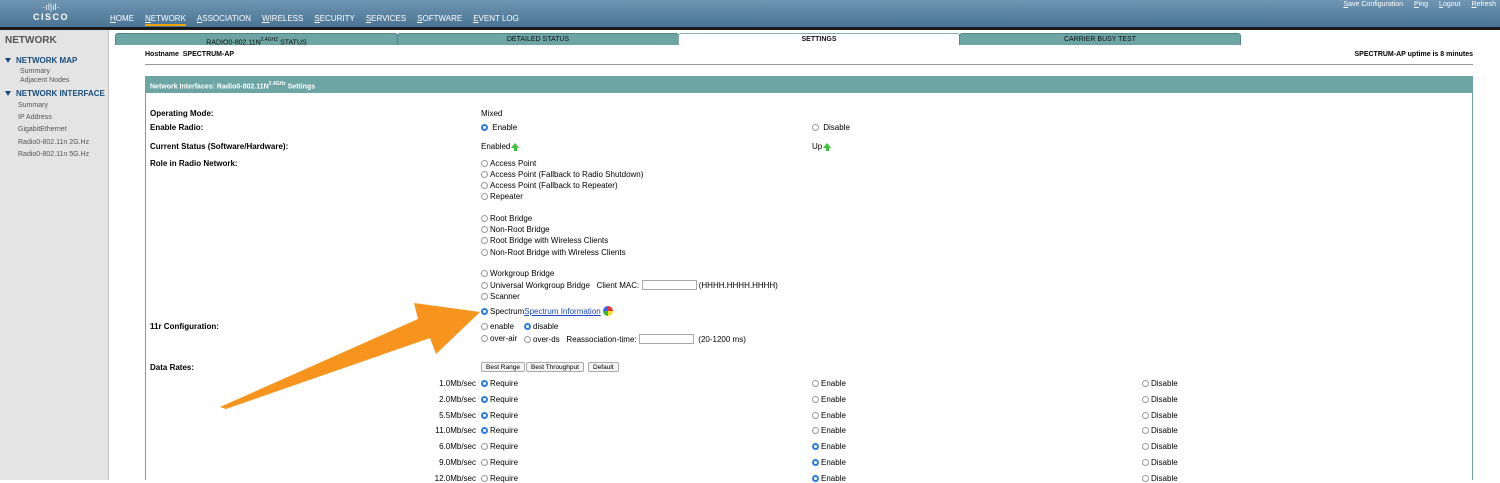 The height and width of the screenshot is (483, 1500). Describe the element at coordinates (515, 229) in the screenshot. I see `role-non-root-bridge: Non-Root Bridge` at that location.